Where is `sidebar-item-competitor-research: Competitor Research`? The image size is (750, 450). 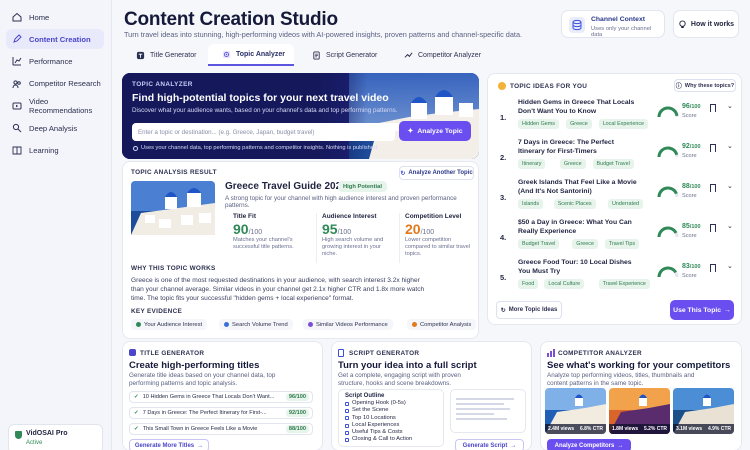 sidebar-item-competitor-research: Competitor Research is located at coordinates (55, 84).